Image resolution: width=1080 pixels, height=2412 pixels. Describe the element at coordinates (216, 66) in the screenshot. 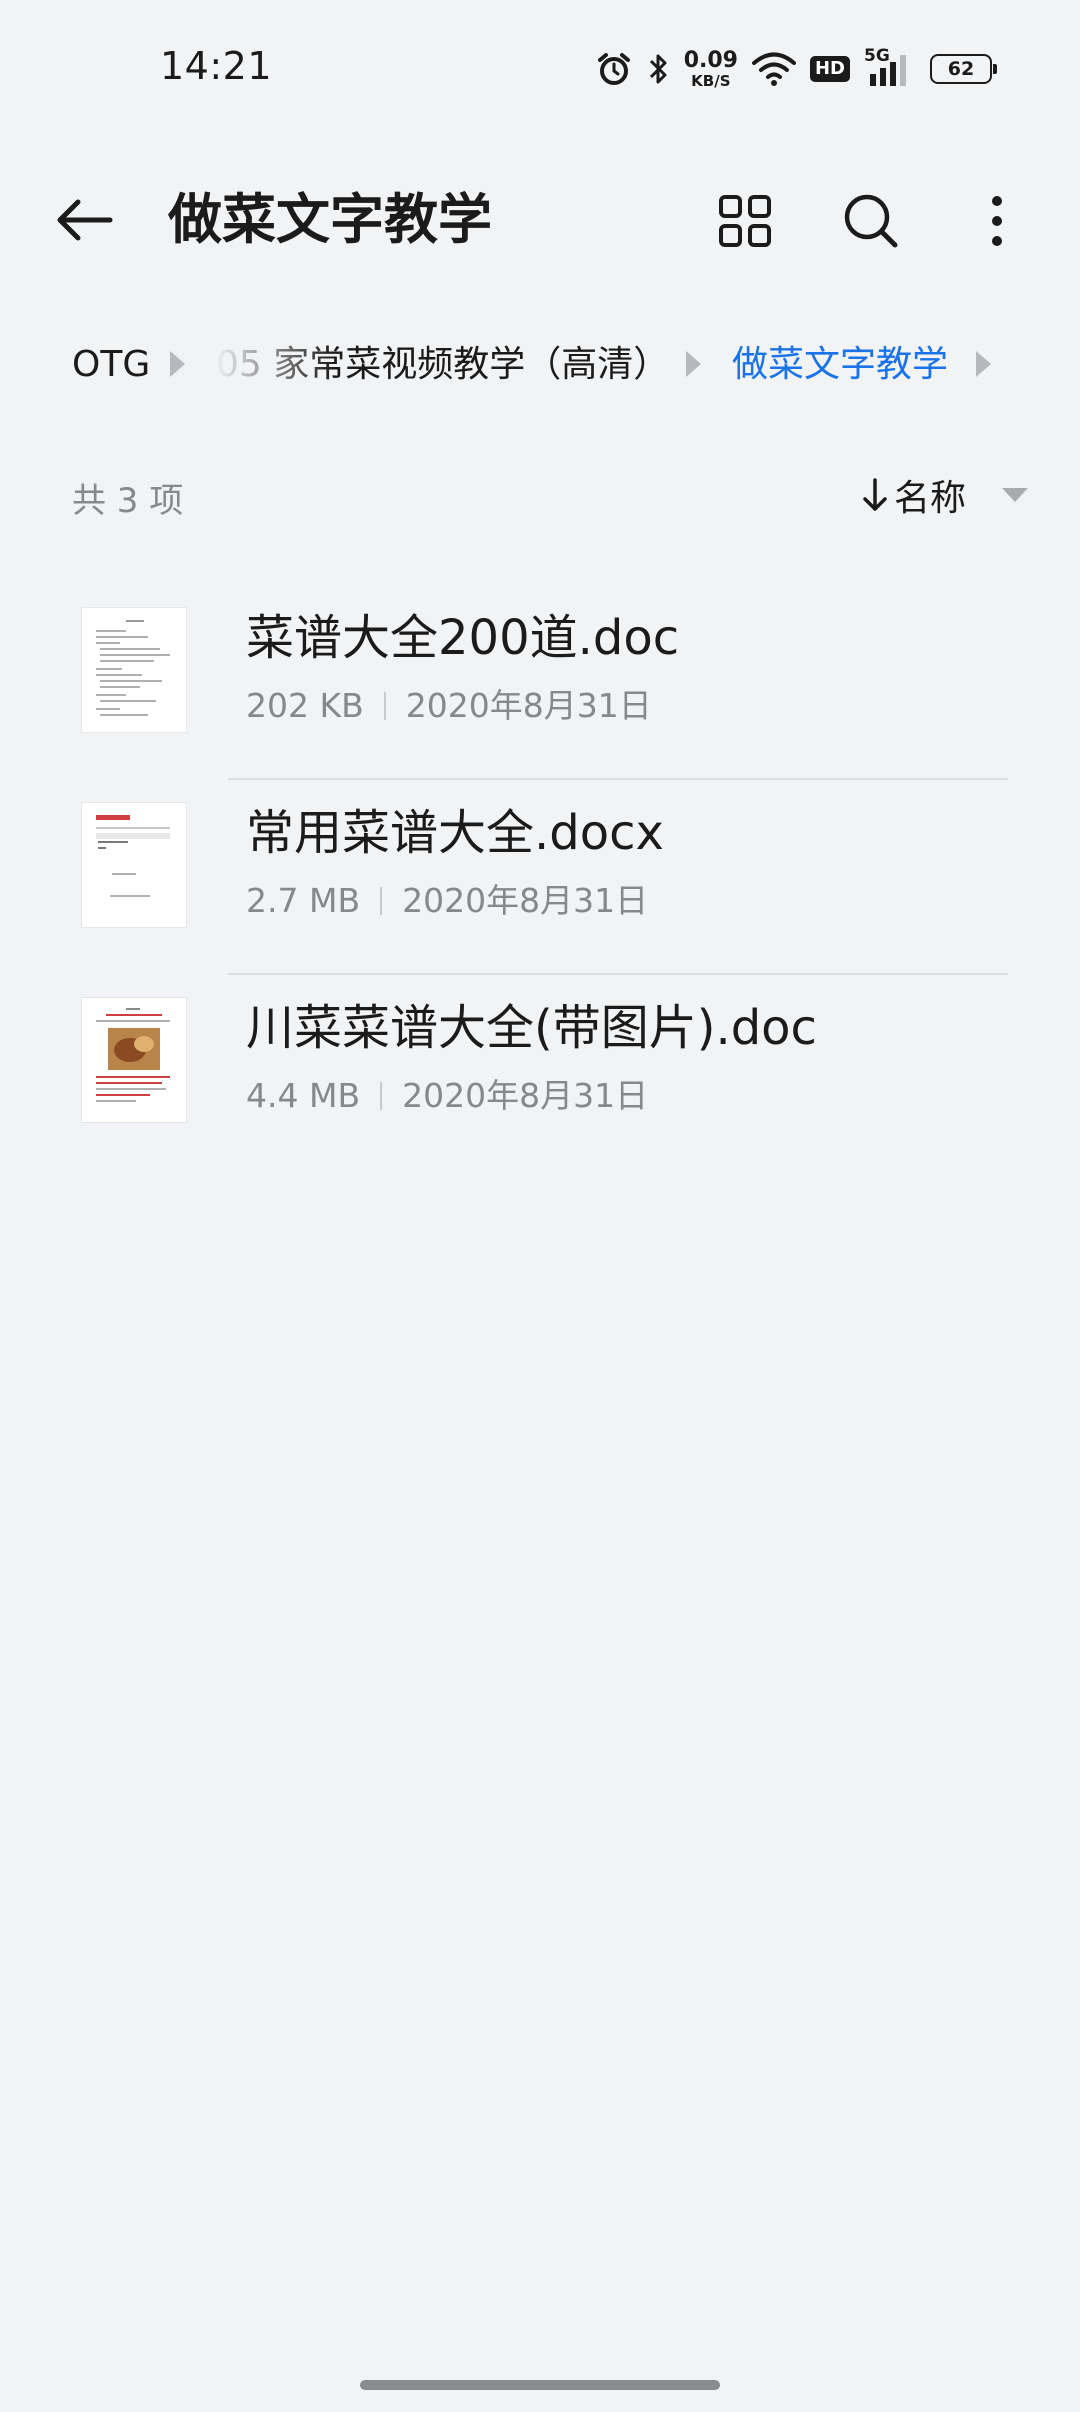

I see `status-time: 14:21` at that location.